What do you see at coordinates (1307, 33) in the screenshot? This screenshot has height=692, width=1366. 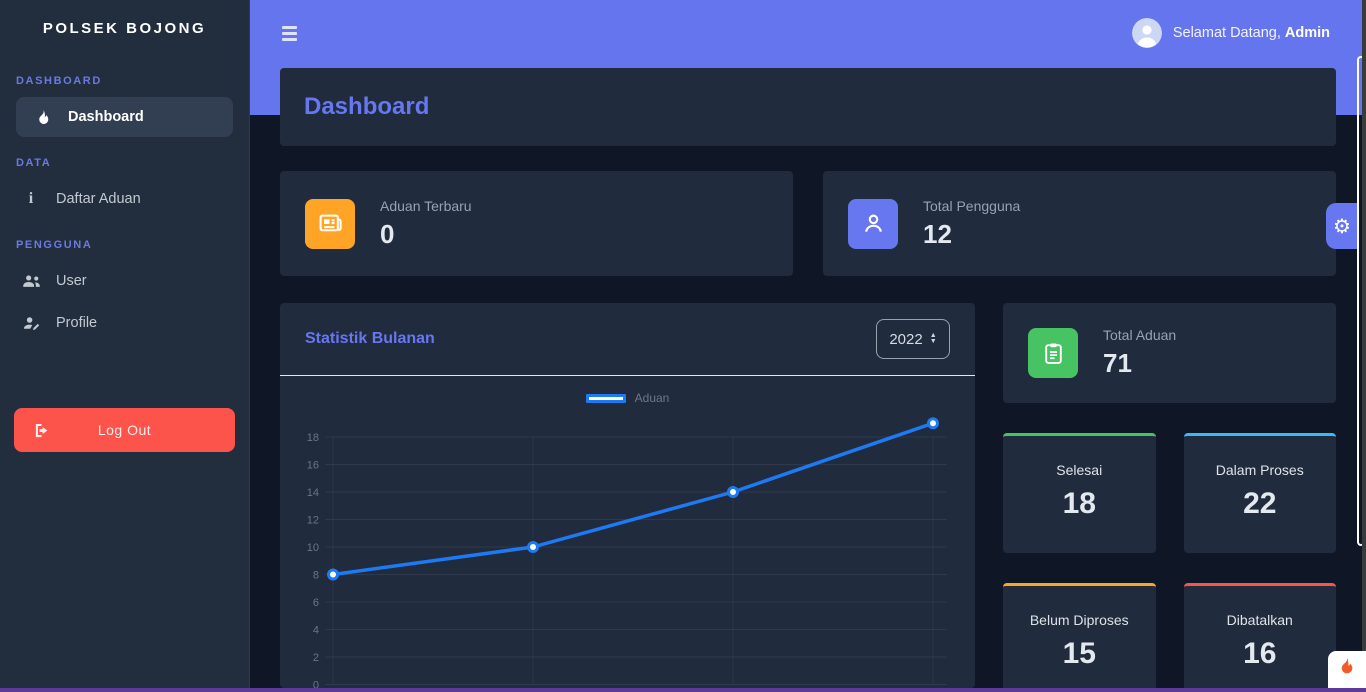 I see `username: Admin` at bounding box center [1307, 33].